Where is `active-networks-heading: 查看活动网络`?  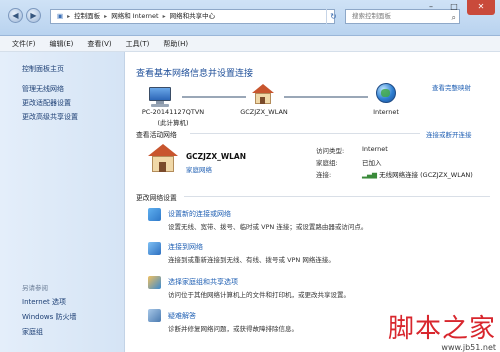
active-networks-heading: 查看活动网络 is located at coordinates (156, 135).